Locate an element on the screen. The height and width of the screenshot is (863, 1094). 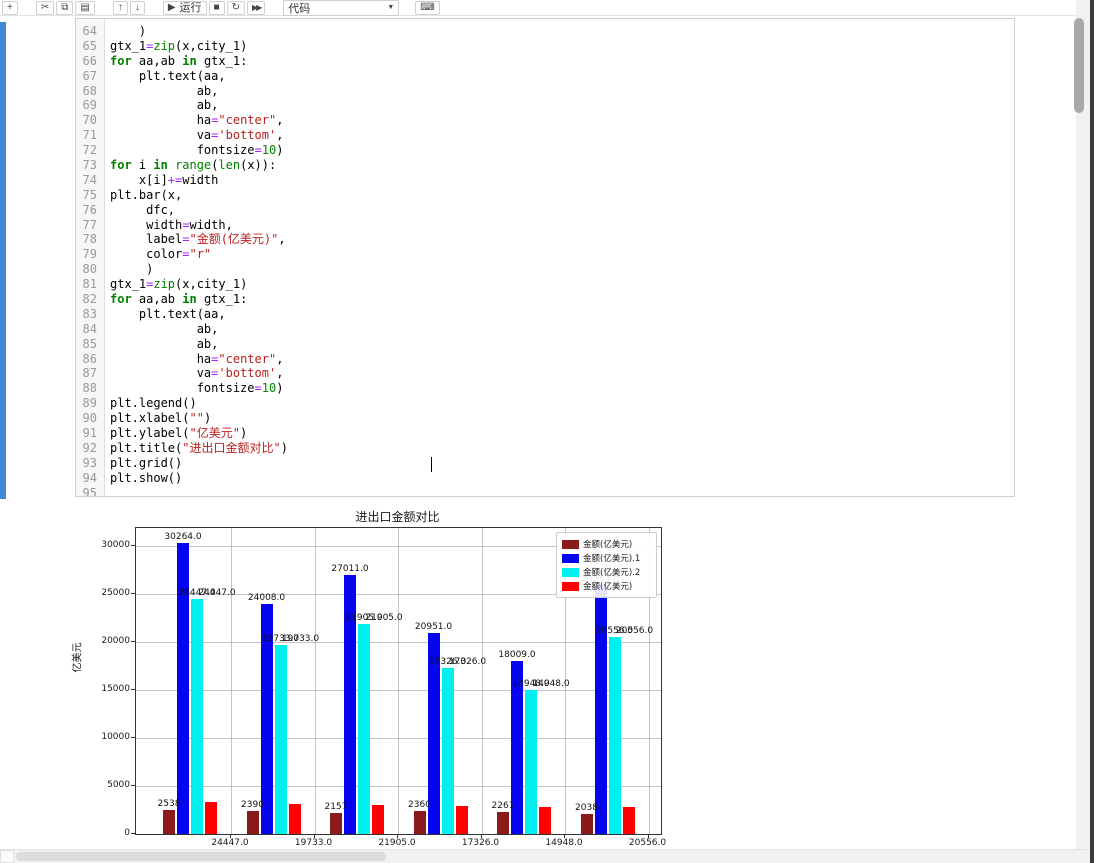
bar-value-label: 2390 is located at coordinates (252, 805).